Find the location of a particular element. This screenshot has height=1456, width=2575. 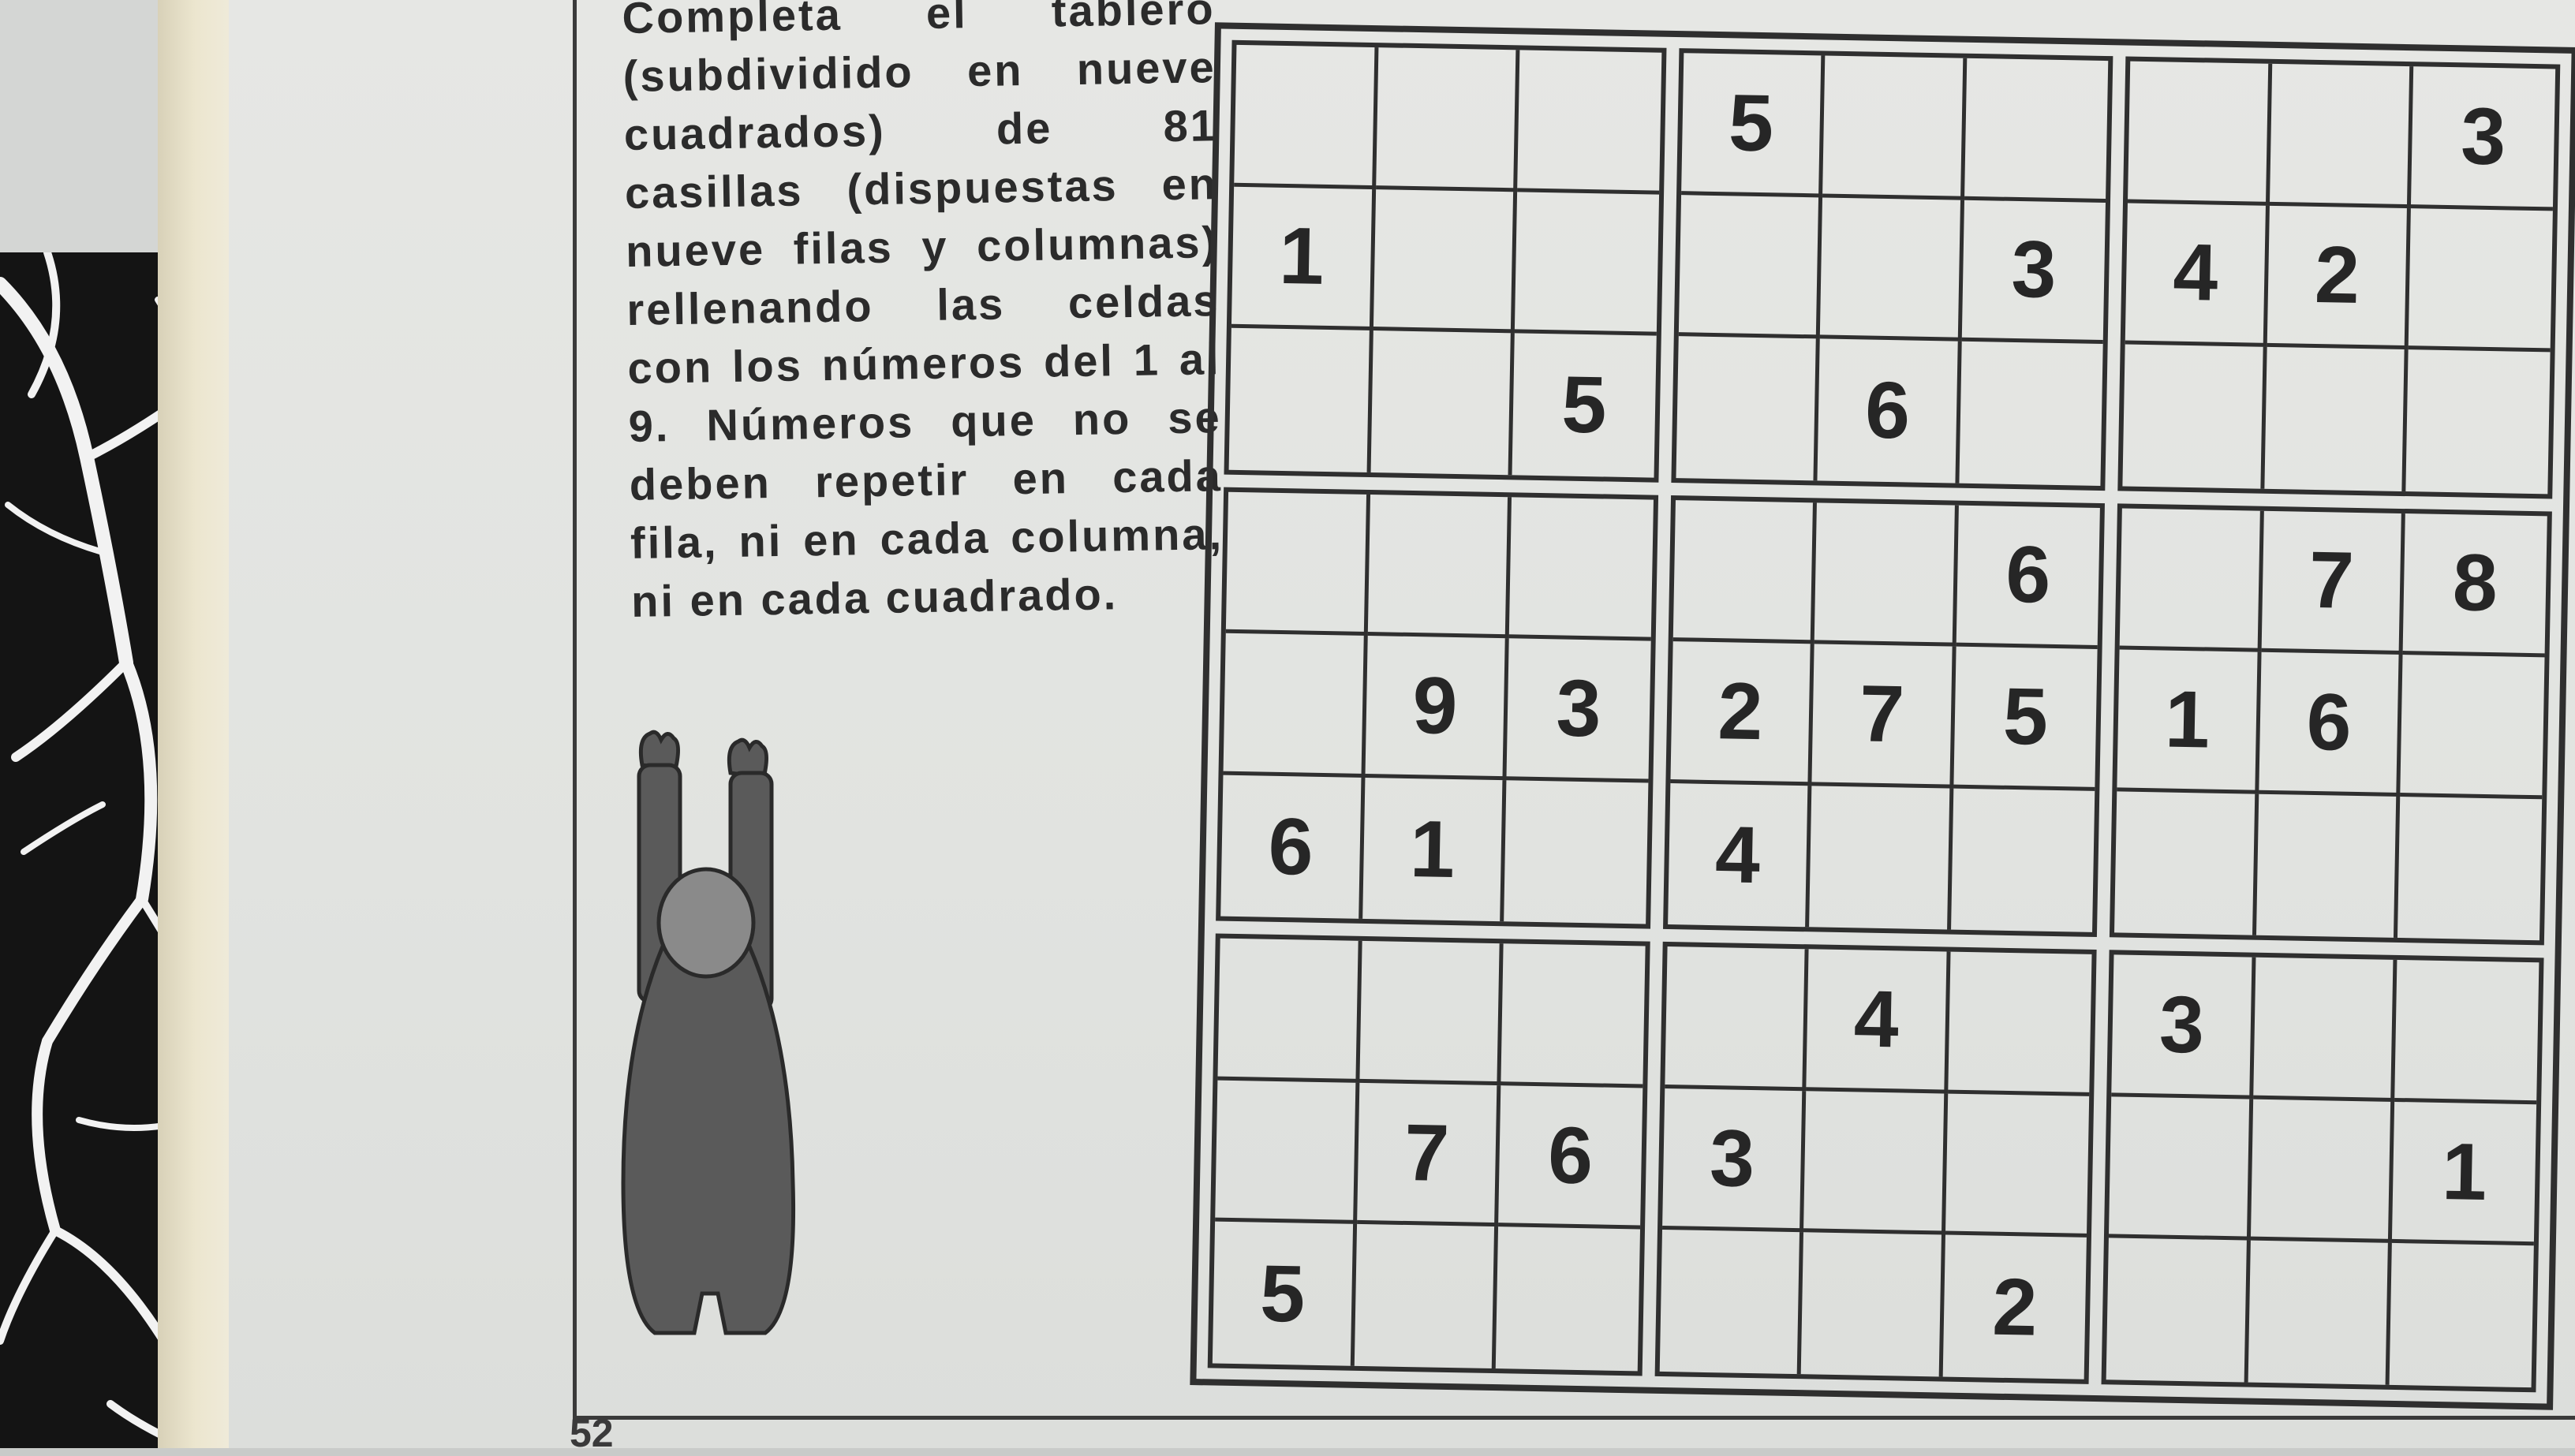

sudoku-box: 342 is located at coordinates (2339, 277).